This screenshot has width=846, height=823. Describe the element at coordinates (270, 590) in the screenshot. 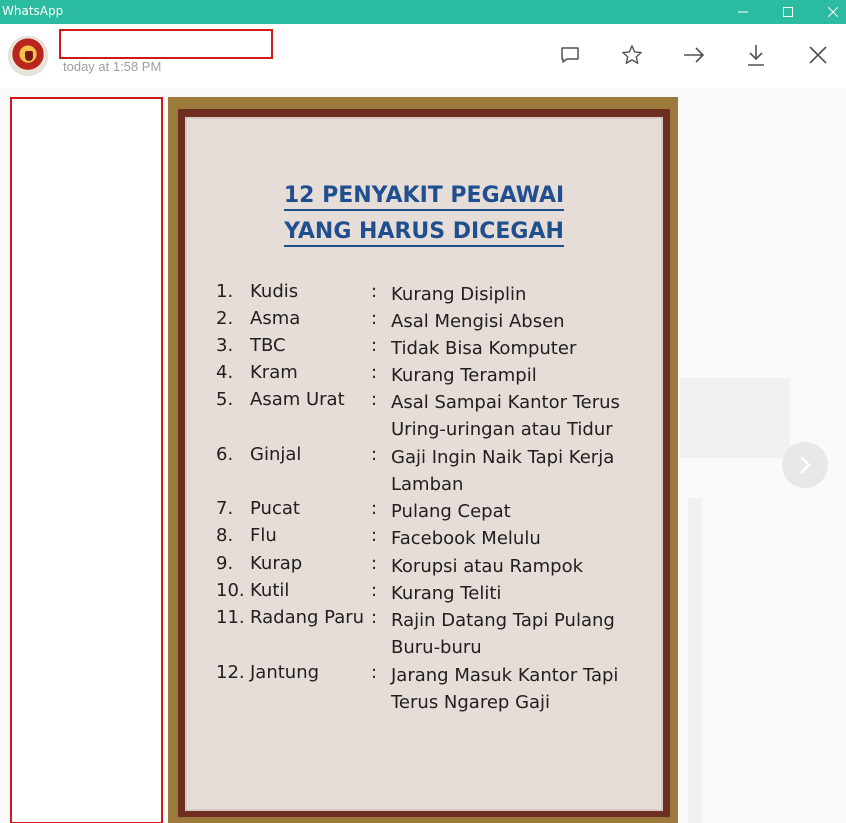

I see `list-item-disease: Kutil` at that location.